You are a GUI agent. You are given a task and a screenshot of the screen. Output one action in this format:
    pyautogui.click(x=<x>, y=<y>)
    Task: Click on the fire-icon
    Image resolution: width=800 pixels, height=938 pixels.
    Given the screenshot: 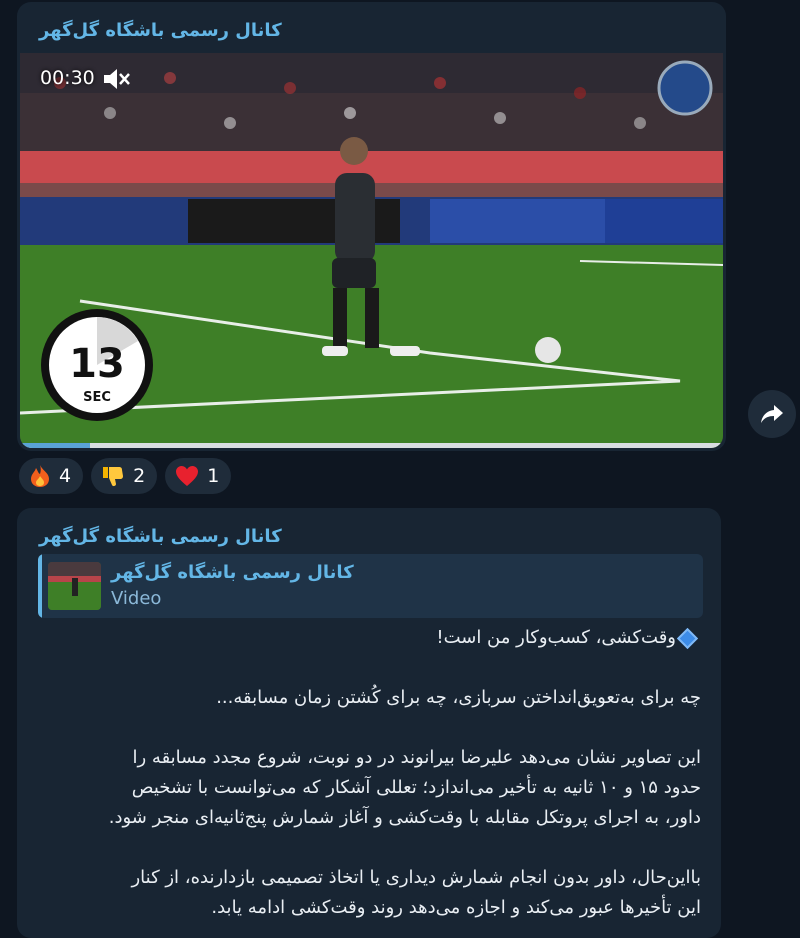 What is the action you would take?
    pyautogui.click(x=40, y=476)
    